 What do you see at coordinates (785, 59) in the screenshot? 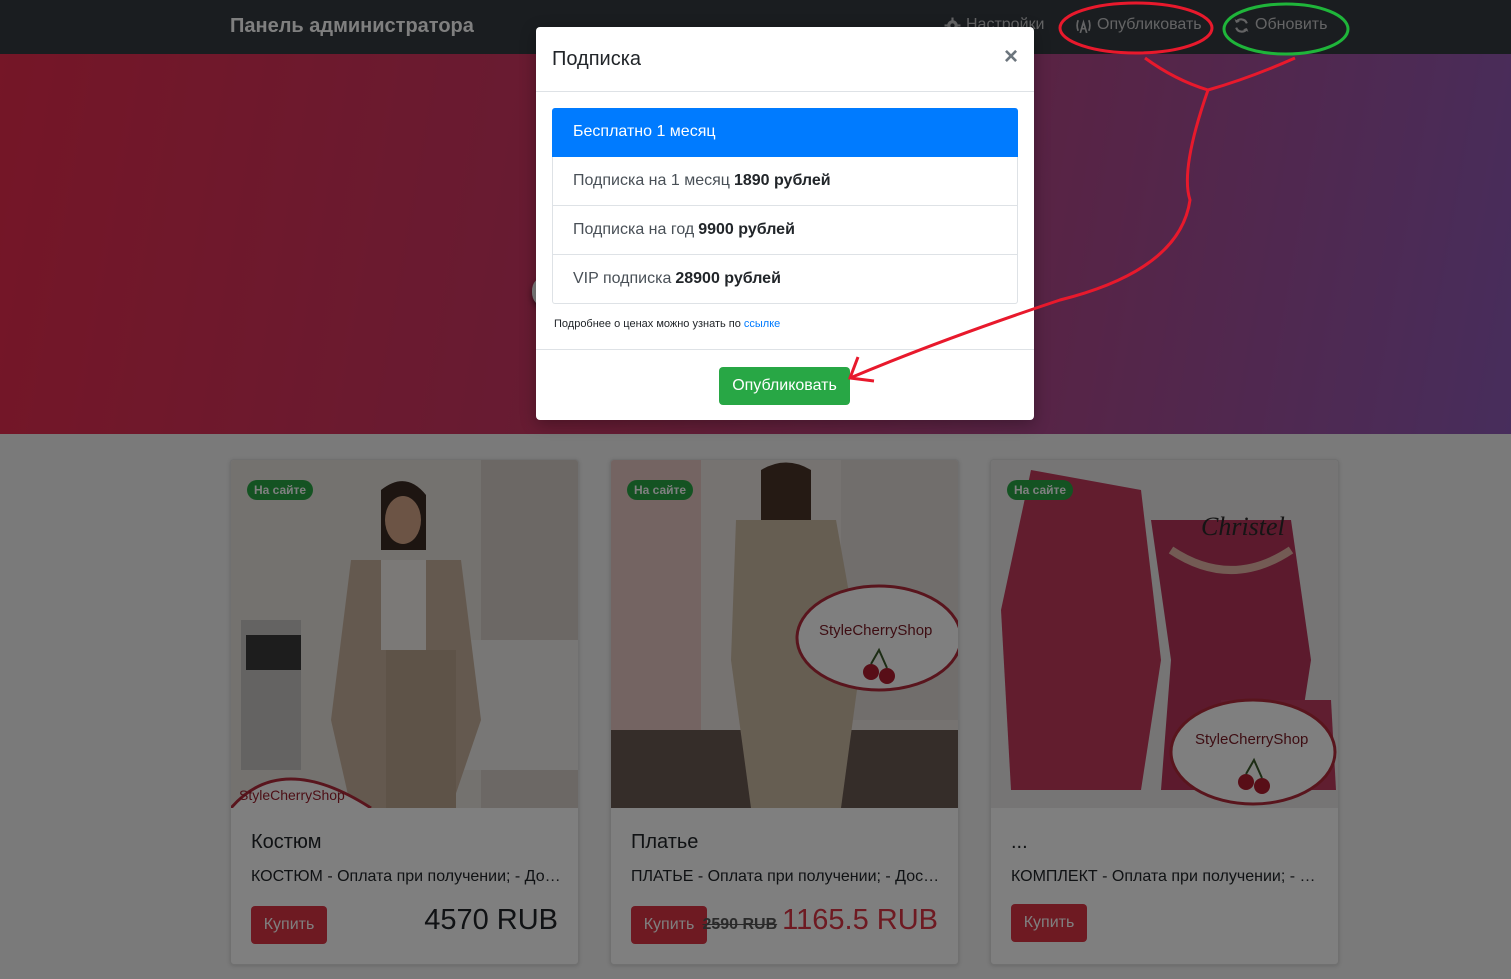
I see `modal-header: Подписка ×` at bounding box center [785, 59].